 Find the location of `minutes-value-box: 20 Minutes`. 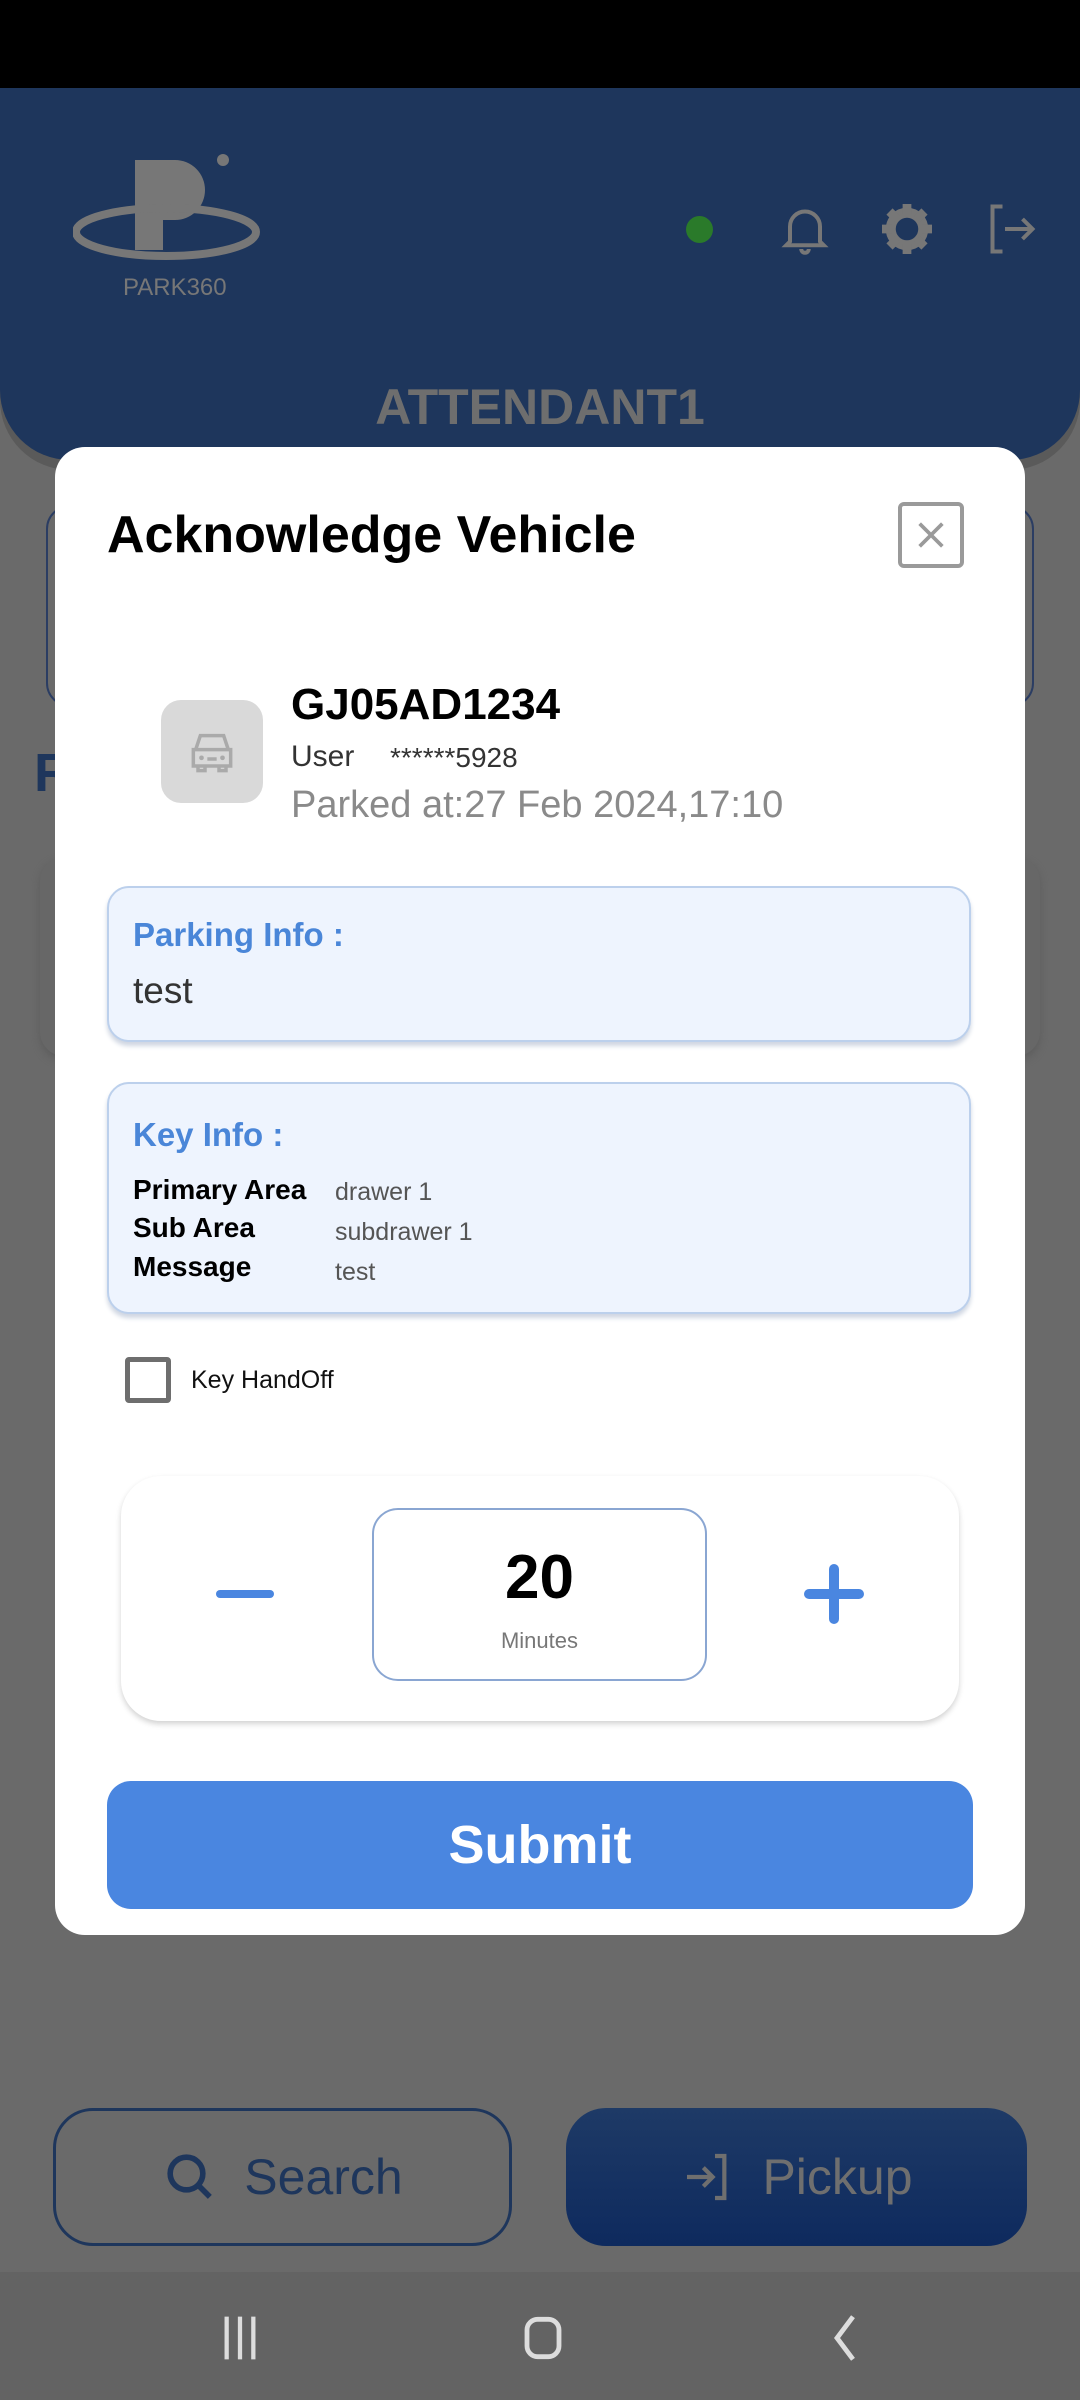

minutes-value-box: 20 Minutes is located at coordinates (539, 1594).